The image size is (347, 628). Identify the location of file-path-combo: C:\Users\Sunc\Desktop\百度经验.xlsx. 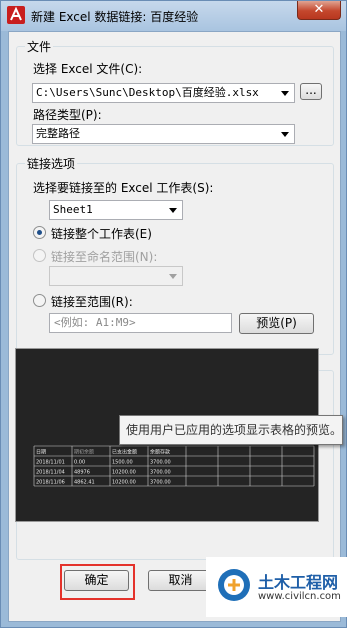
(163, 93).